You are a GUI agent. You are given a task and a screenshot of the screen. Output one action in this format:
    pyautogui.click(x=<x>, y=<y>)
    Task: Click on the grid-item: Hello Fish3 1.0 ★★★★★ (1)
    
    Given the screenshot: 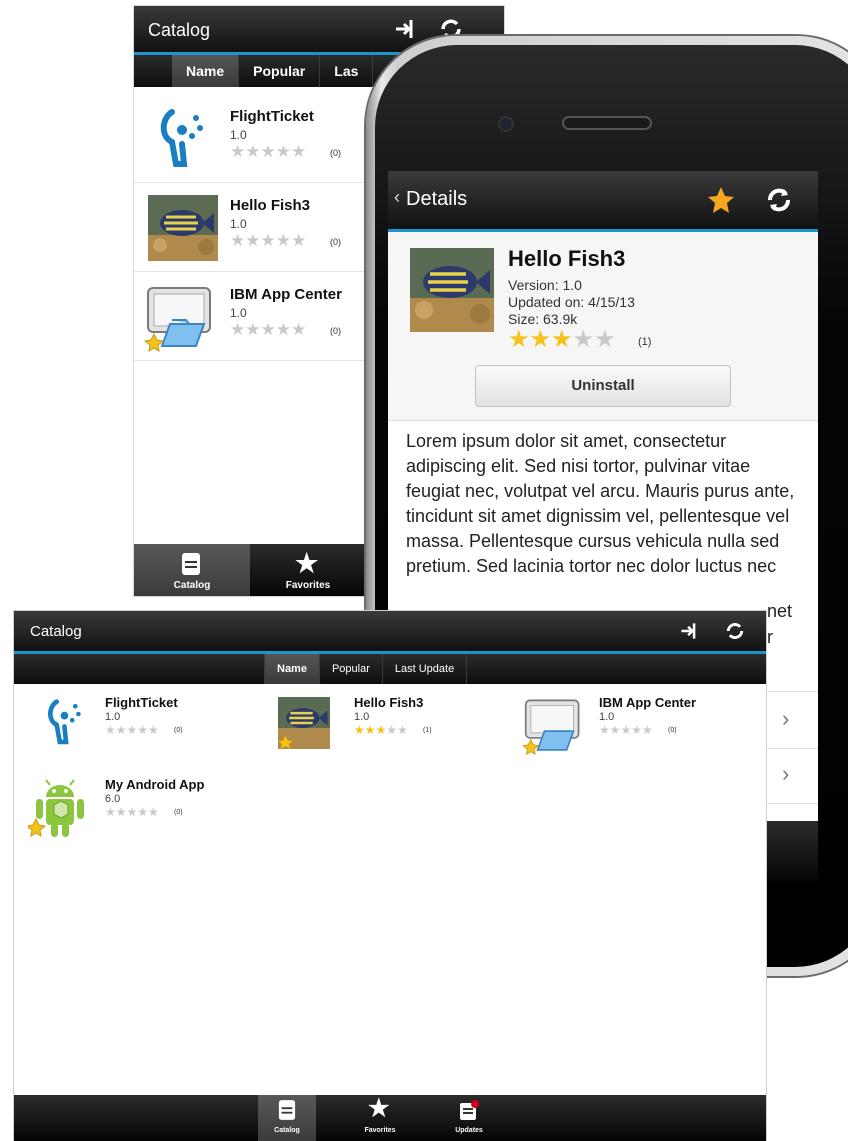 What is the action you would take?
    pyautogui.click(x=384, y=727)
    